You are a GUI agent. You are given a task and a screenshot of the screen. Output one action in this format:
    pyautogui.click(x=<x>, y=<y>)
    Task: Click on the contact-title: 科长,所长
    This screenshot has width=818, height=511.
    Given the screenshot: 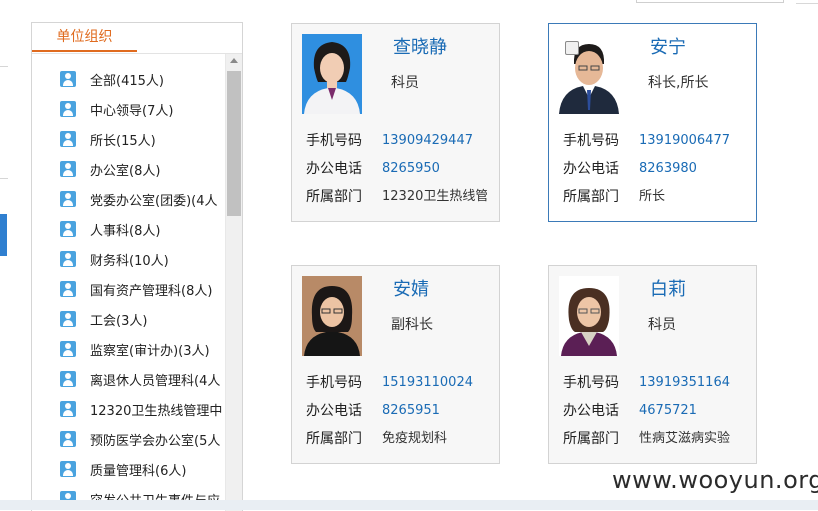 What is the action you would take?
    pyautogui.click(x=678, y=83)
    